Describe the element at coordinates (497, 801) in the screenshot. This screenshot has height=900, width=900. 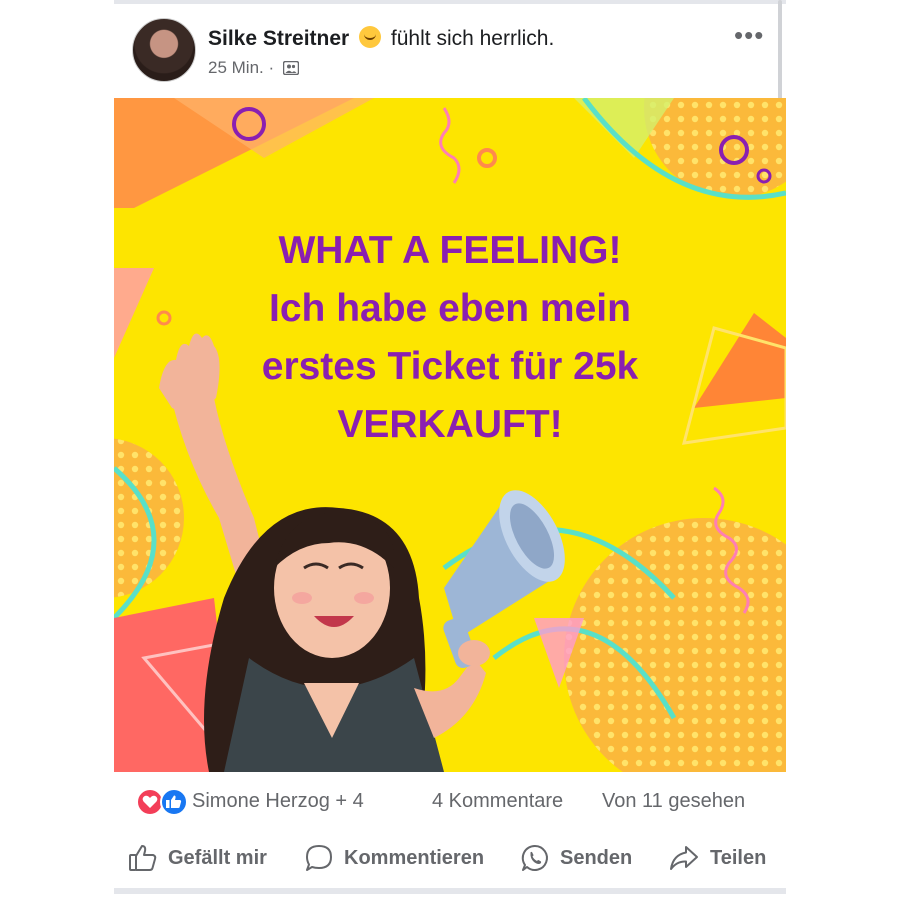
I see `comment-count: 4 Kommentare` at that location.